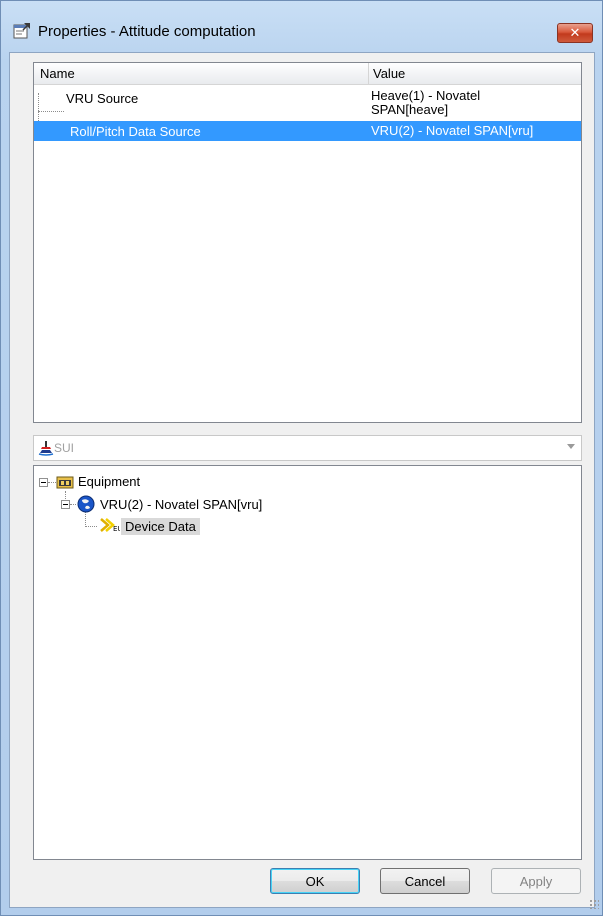 The image size is (603, 916). I want to click on tree-node-device-data: Device Data, so click(160, 526).